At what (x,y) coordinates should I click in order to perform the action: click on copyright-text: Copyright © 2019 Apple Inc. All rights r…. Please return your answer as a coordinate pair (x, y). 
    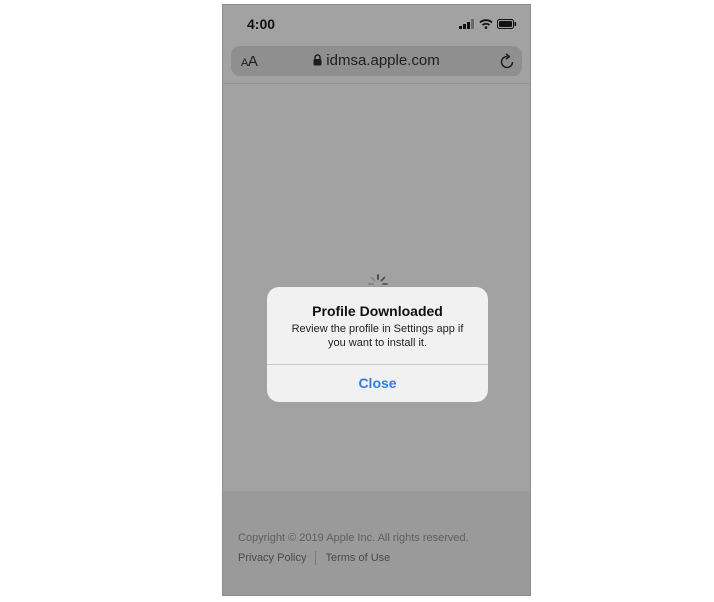
    Looking at the image, I should click on (353, 538).